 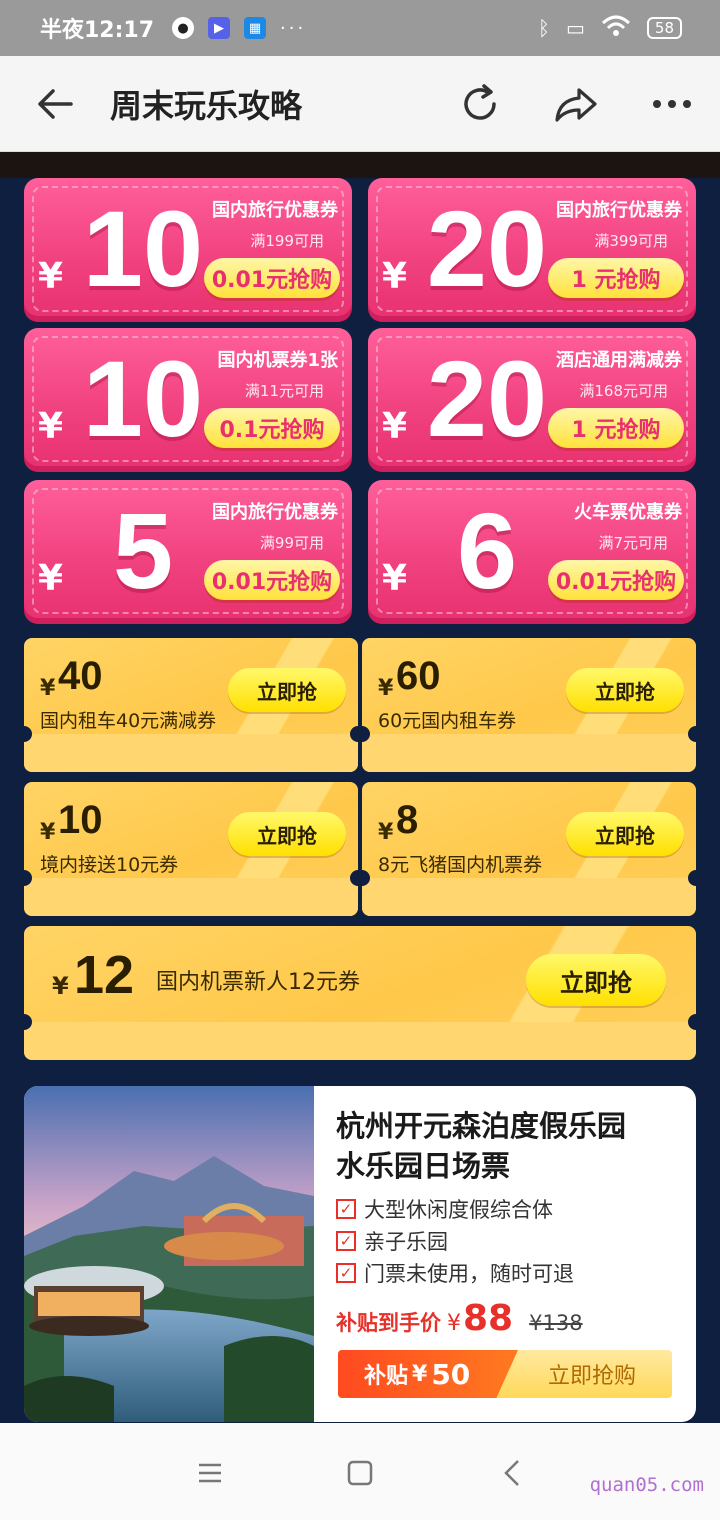 I want to click on buy-button: 补贴 ¥ 50 立即抢购, so click(x=505, y=1374).